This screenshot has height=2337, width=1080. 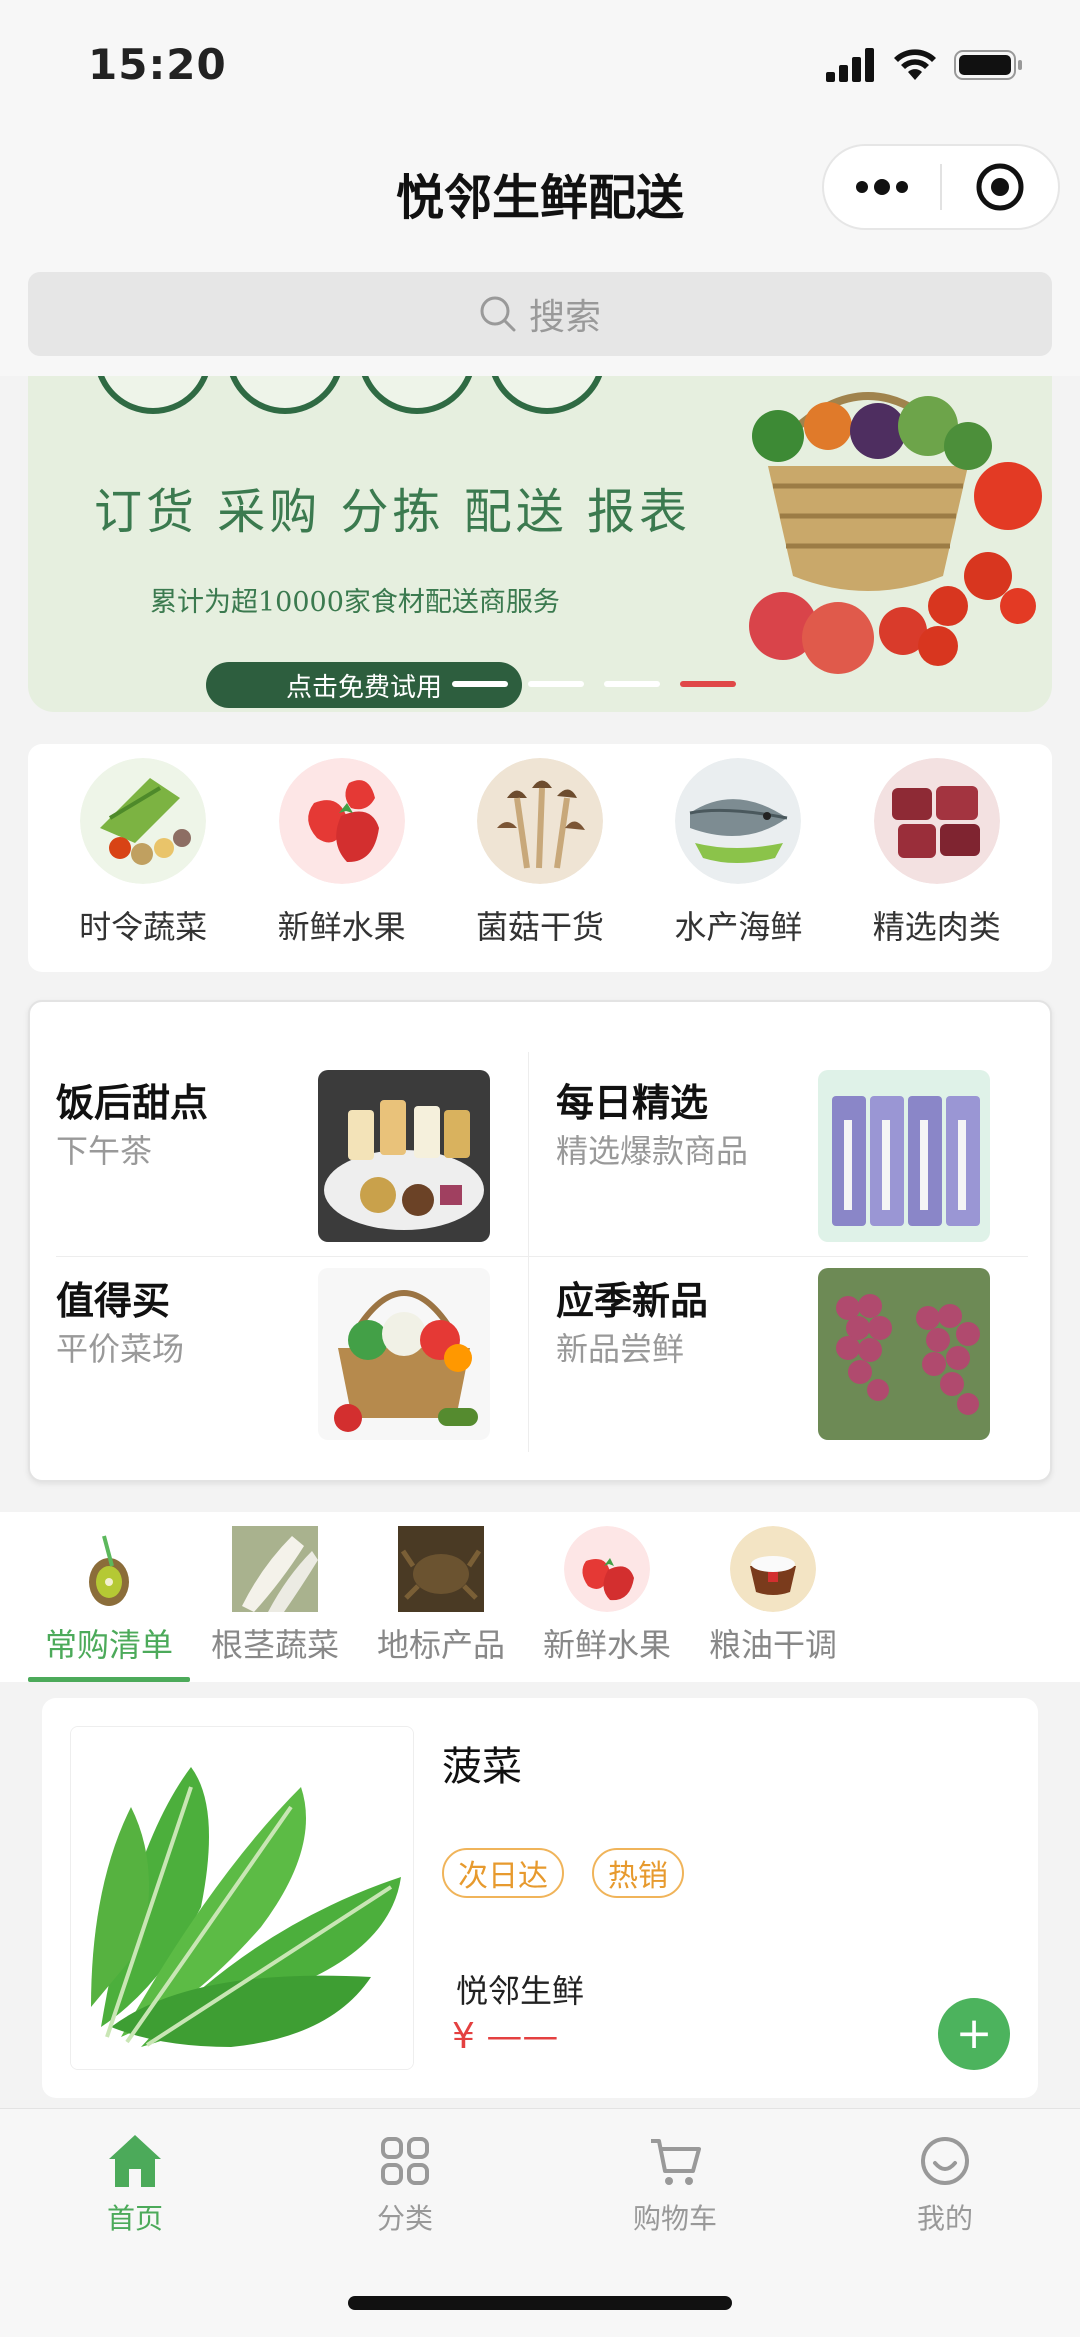 I want to click on spinach-image, so click(x=242, y=1898).